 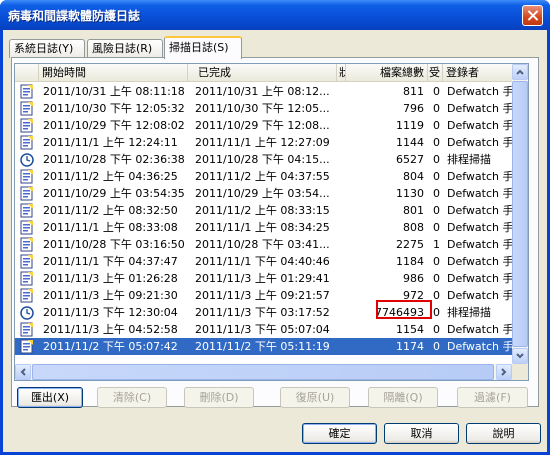 I want to click on horizontal-scroll-thumb, so click(x=263, y=372).